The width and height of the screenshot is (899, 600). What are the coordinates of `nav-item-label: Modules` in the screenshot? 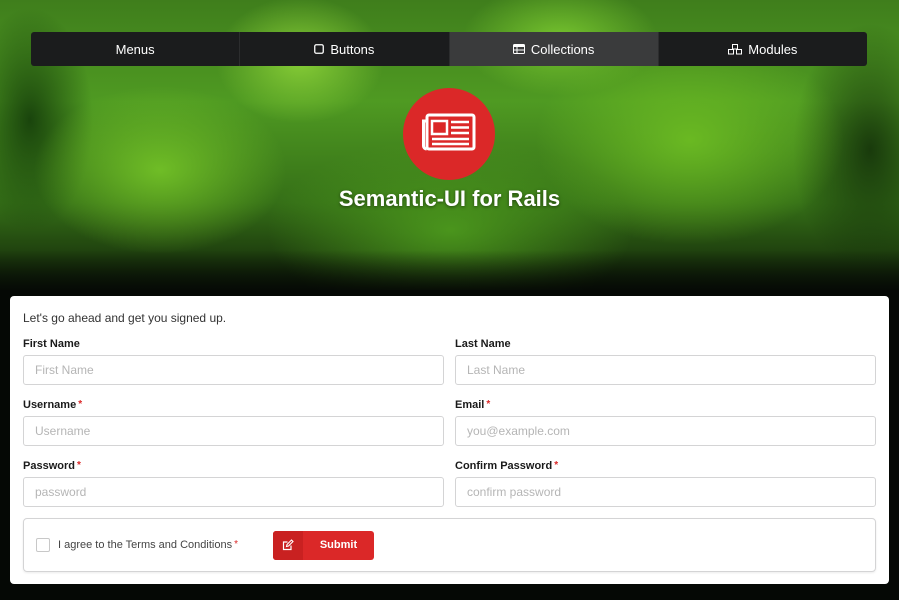 It's located at (773, 49).